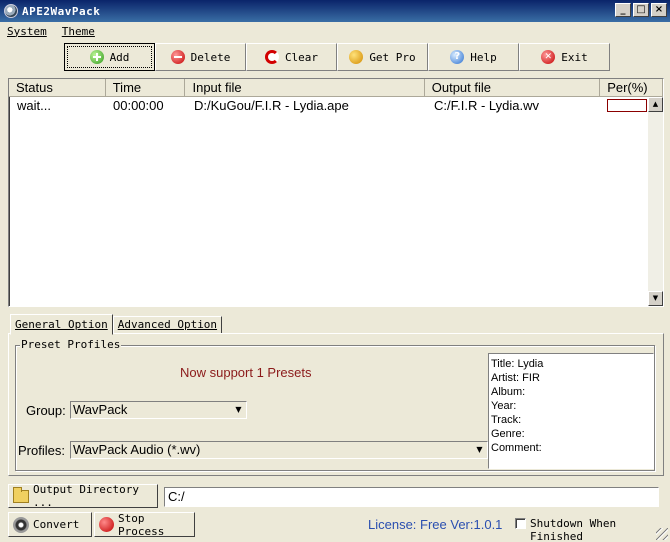 The width and height of the screenshot is (670, 542). What do you see at coordinates (246, 372) in the screenshot?
I see `support-presets-text: Now support 1 Presets` at bounding box center [246, 372].